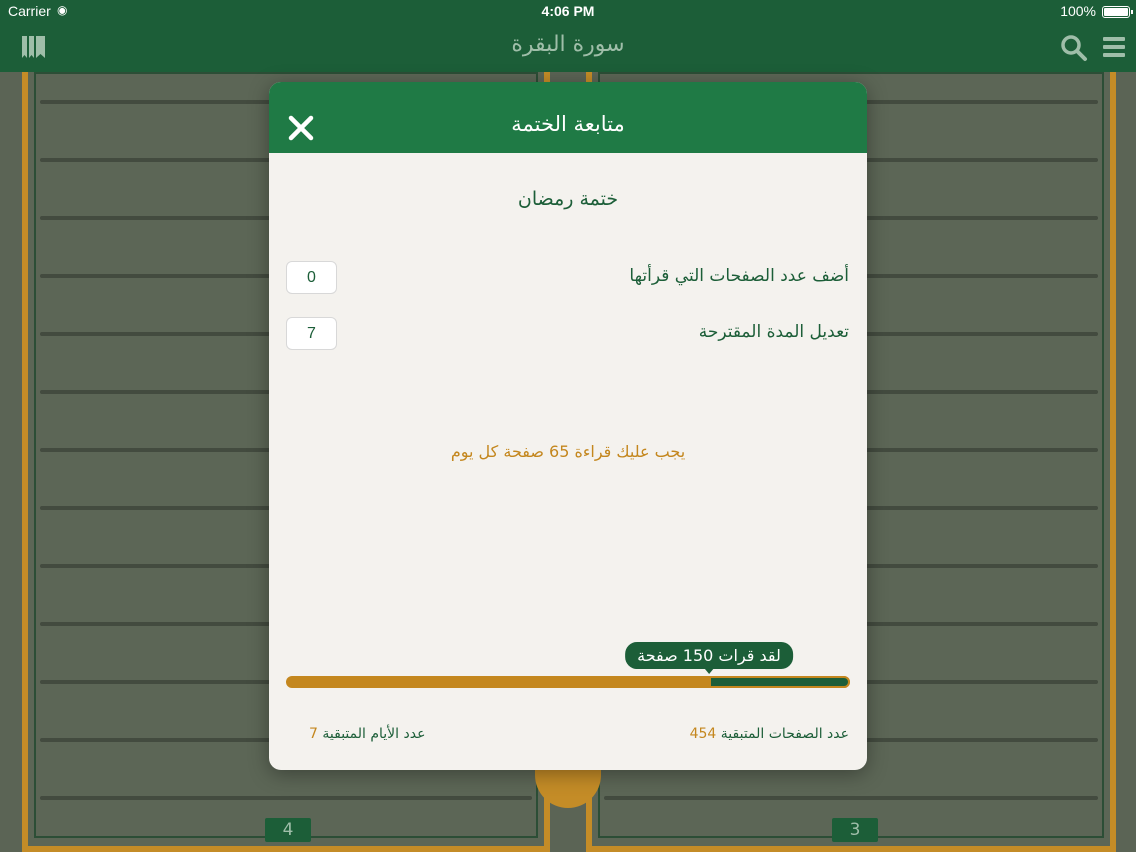  I want to click on progress-fill, so click(779, 682).